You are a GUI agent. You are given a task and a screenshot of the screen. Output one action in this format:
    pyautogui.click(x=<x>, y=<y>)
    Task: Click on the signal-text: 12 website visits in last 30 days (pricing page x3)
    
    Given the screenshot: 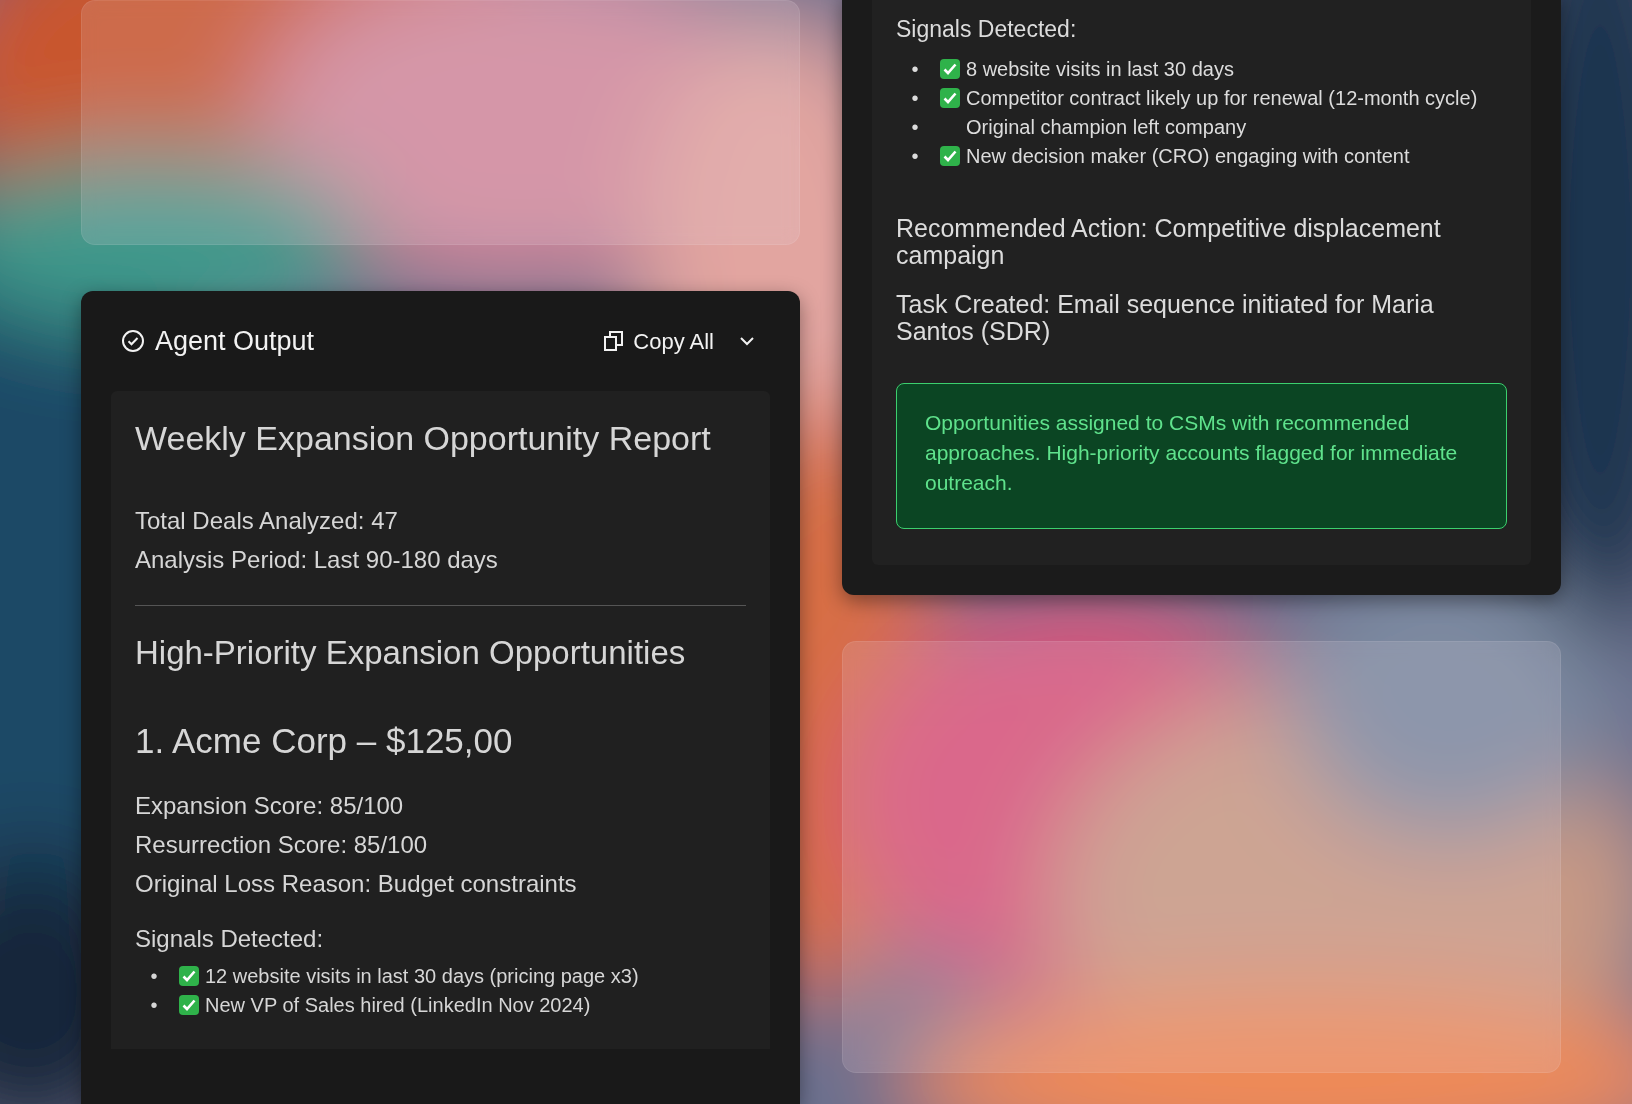 What is the action you would take?
    pyautogui.click(x=422, y=976)
    